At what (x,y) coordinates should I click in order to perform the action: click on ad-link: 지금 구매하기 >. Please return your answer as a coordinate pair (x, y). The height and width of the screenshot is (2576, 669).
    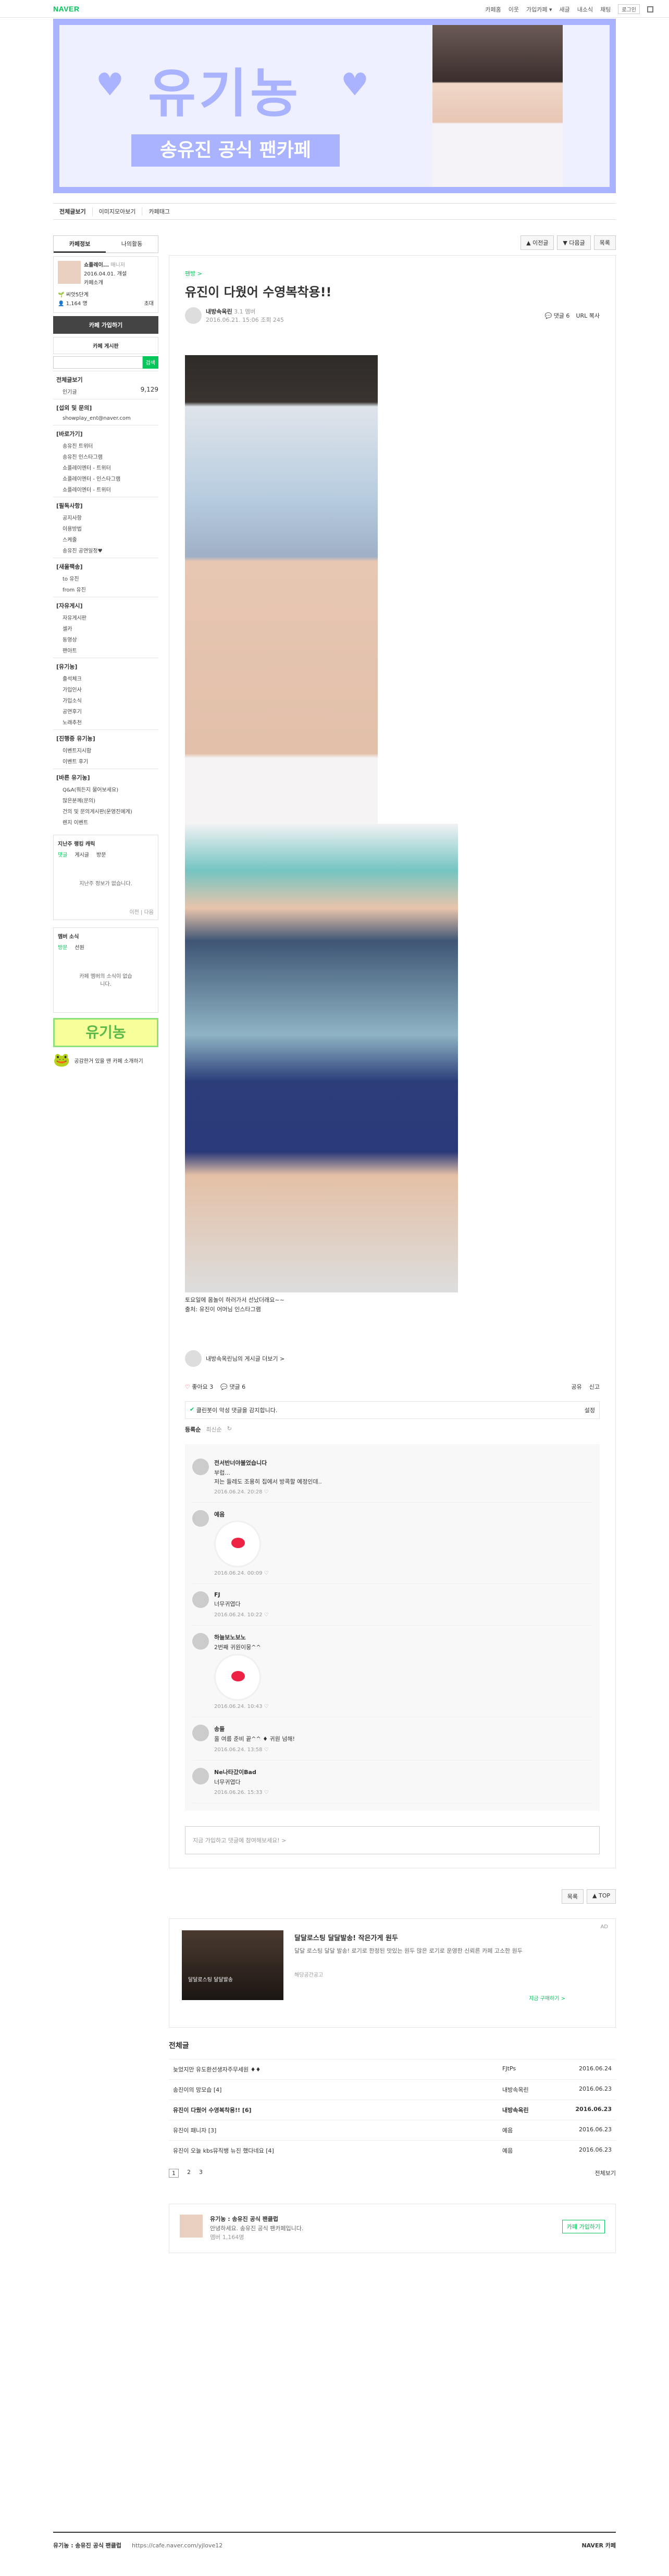
    Looking at the image, I should click on (547, 1998).